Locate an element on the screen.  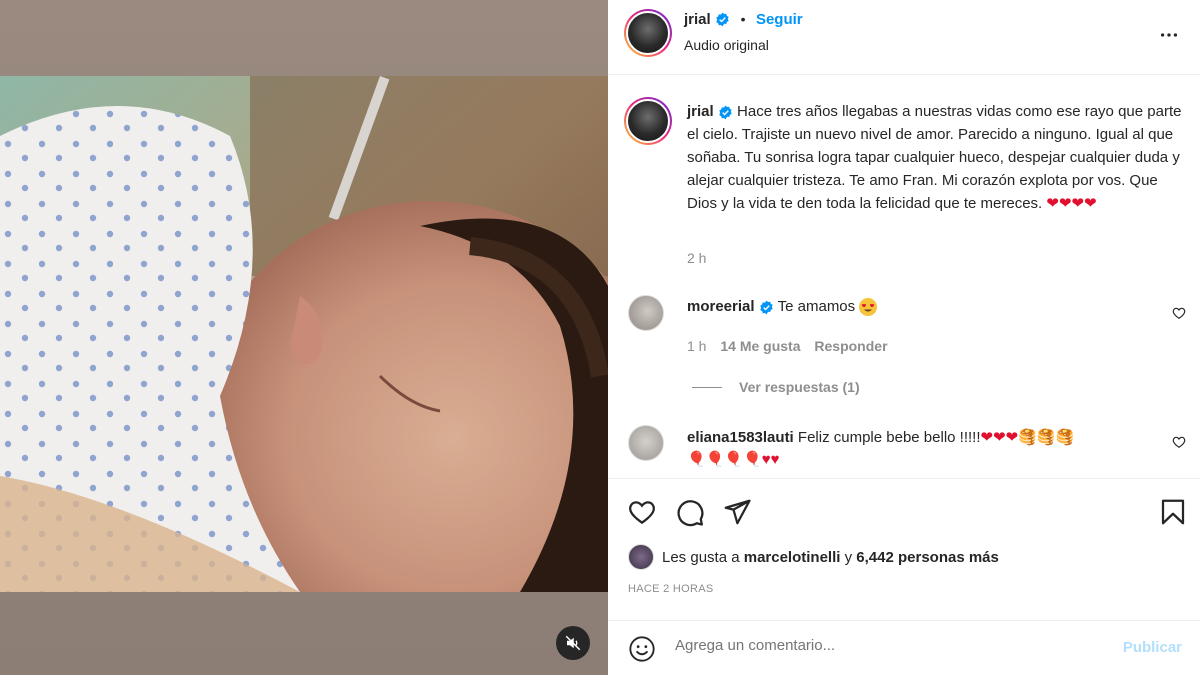
comment-button is located at coordinates (690, 514).